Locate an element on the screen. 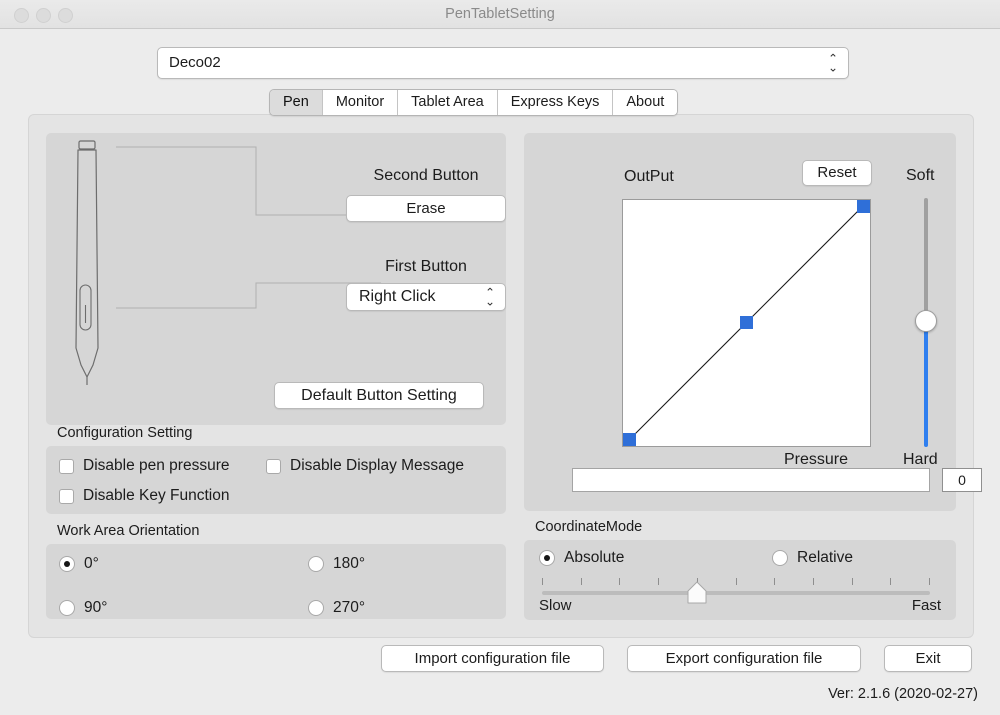  window-titlebar: PenTabletSetting is located at coordinates (500, 14).